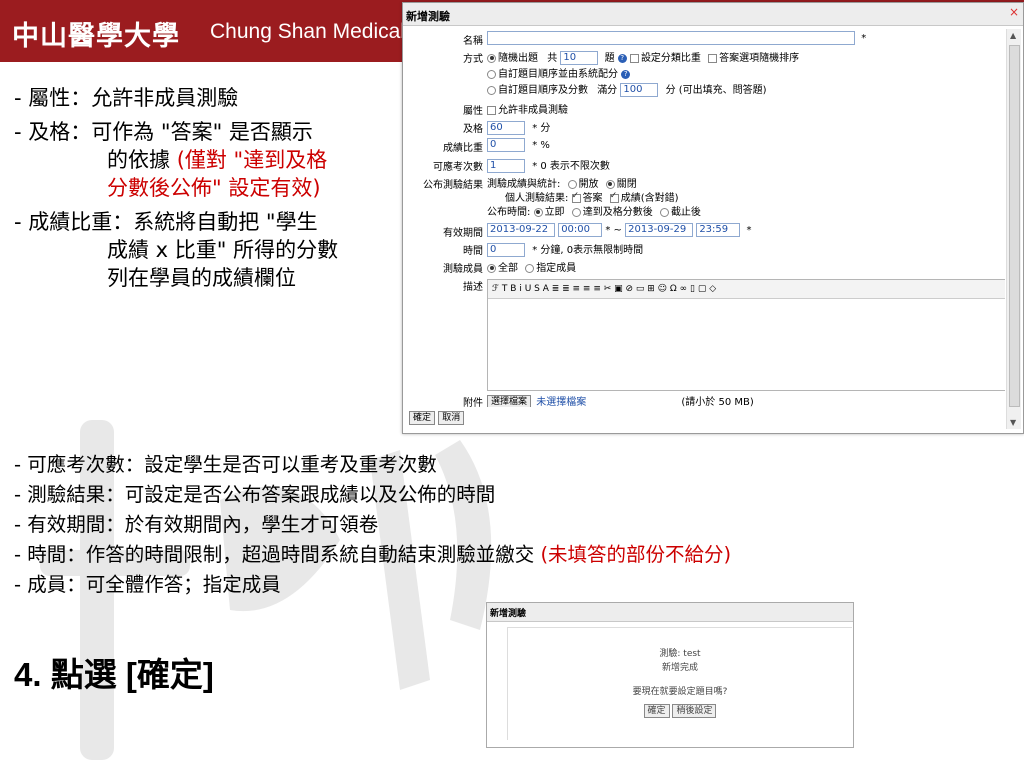 Image resolution: width=1024 pixels, height=768 pixels. What do you see at coordinates (694, 711) in the screenshot?
I see `later-button: 稍後設定` at bounding box center [694, 711].